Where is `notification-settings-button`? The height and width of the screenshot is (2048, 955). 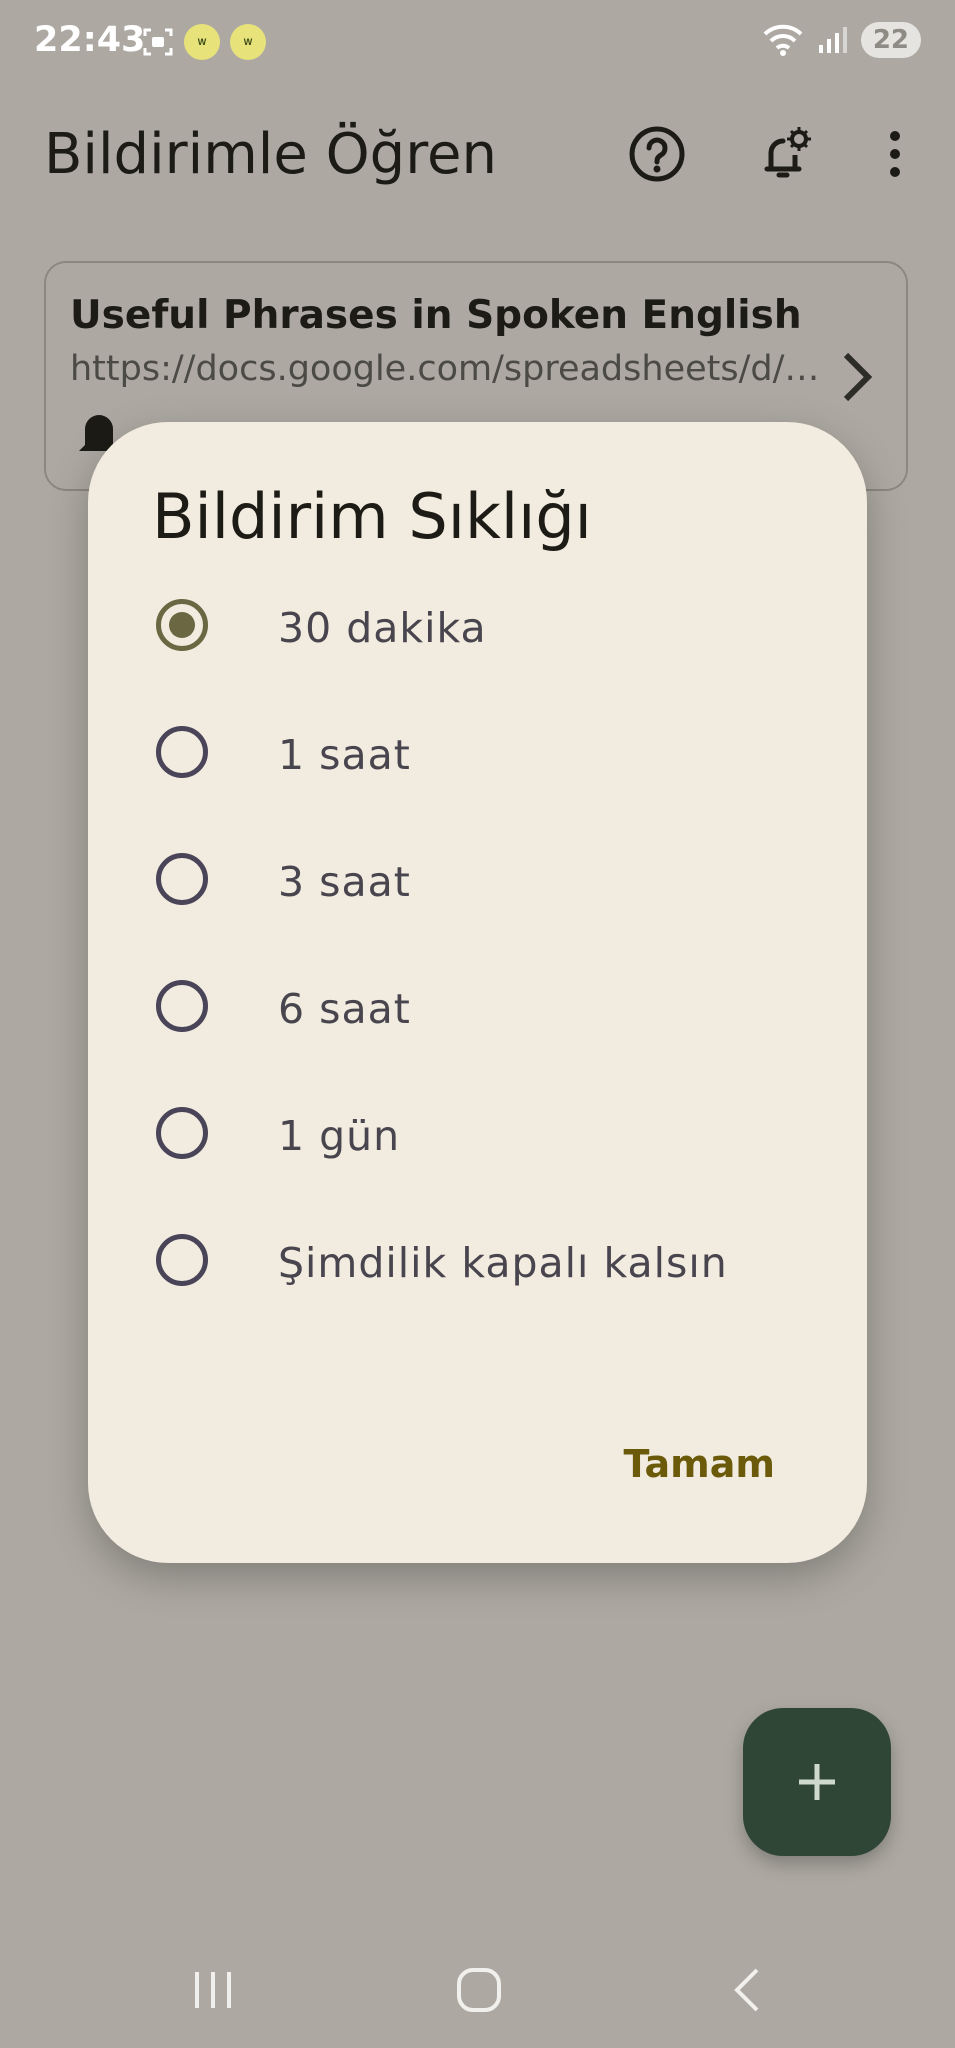 notification-settings-button is located at coordinates (786, 154).